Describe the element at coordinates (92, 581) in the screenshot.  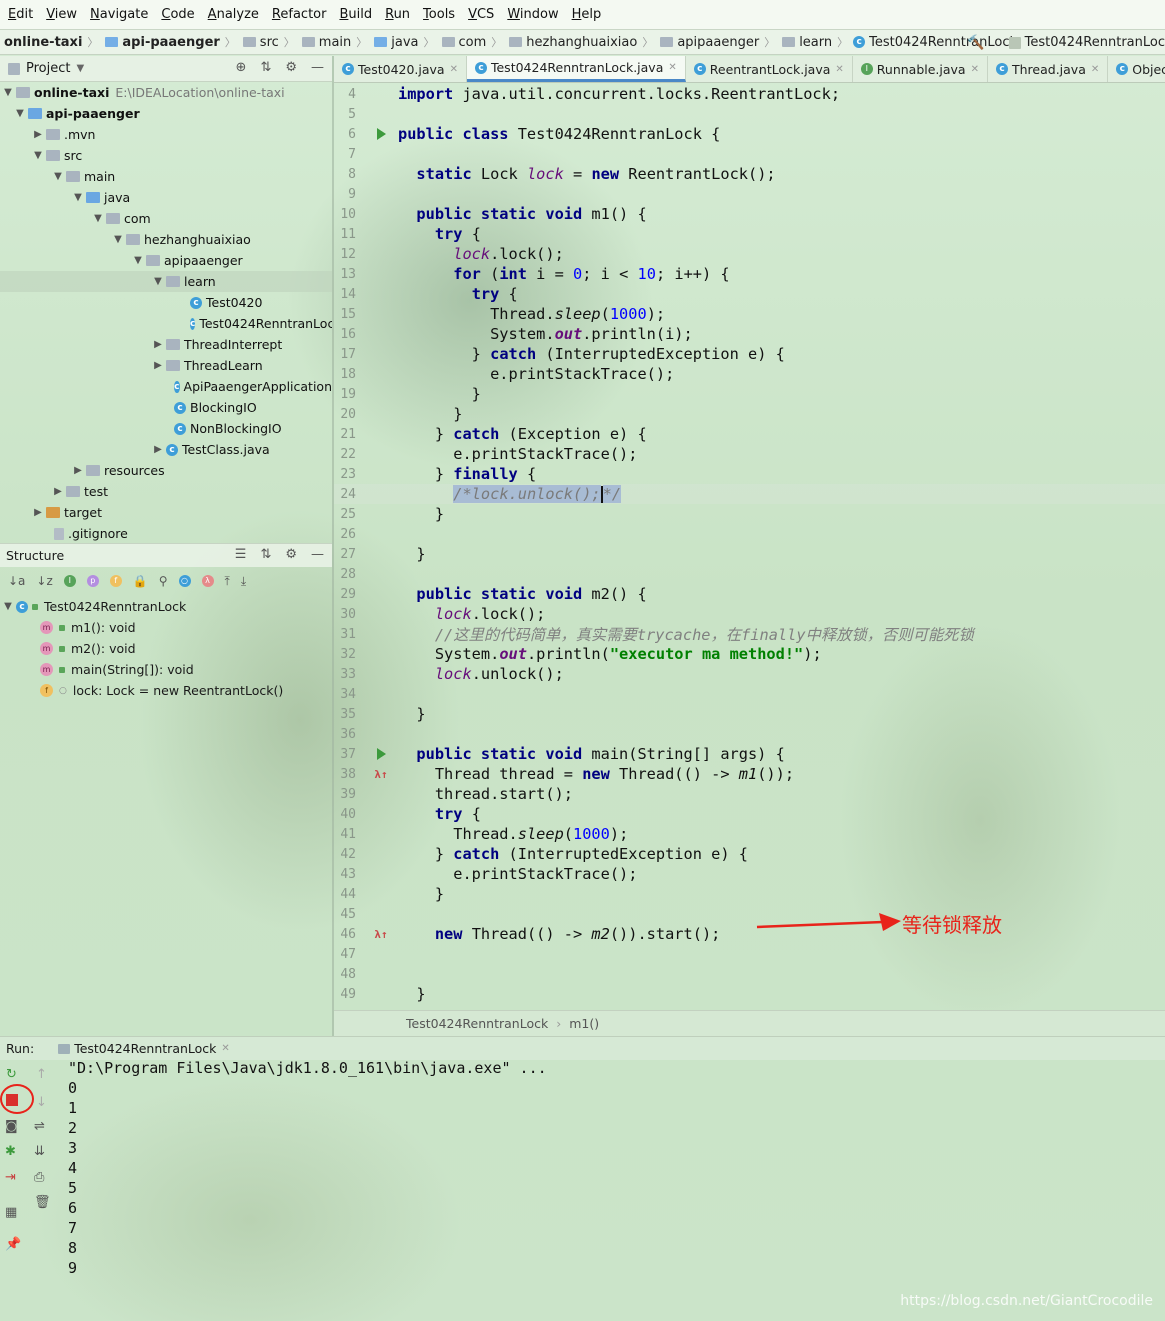
I see `show-properties-icon: p` at that location.